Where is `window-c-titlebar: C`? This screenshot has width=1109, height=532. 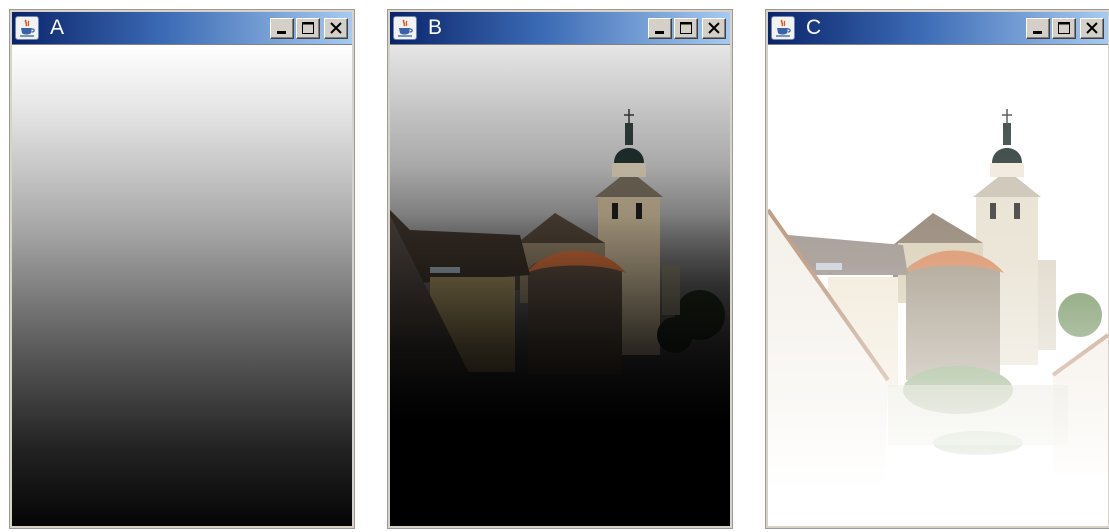
window-c-titlebar: C is located at coordinates (938, 28).